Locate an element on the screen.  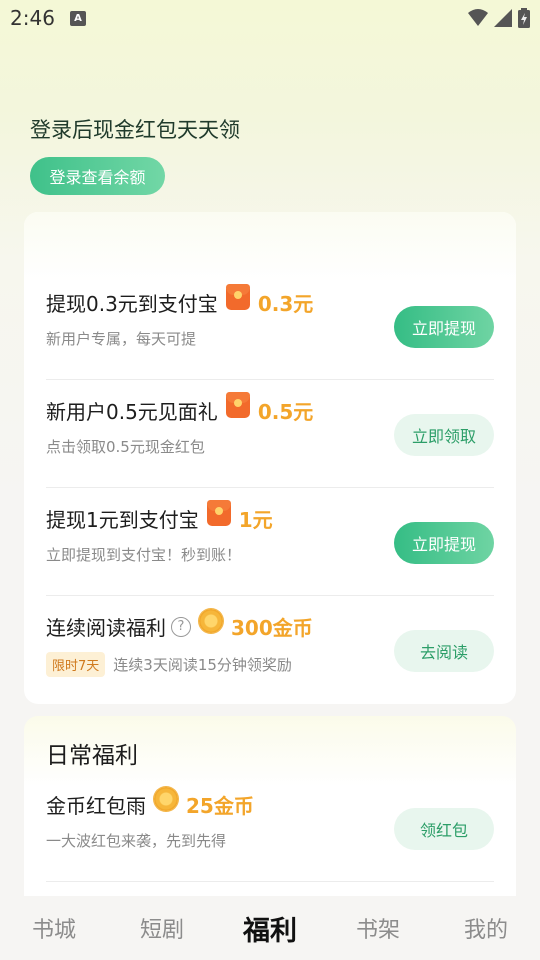
task-subtitle: 新用户专属，每天可提 is located at coordinates (121, 339).